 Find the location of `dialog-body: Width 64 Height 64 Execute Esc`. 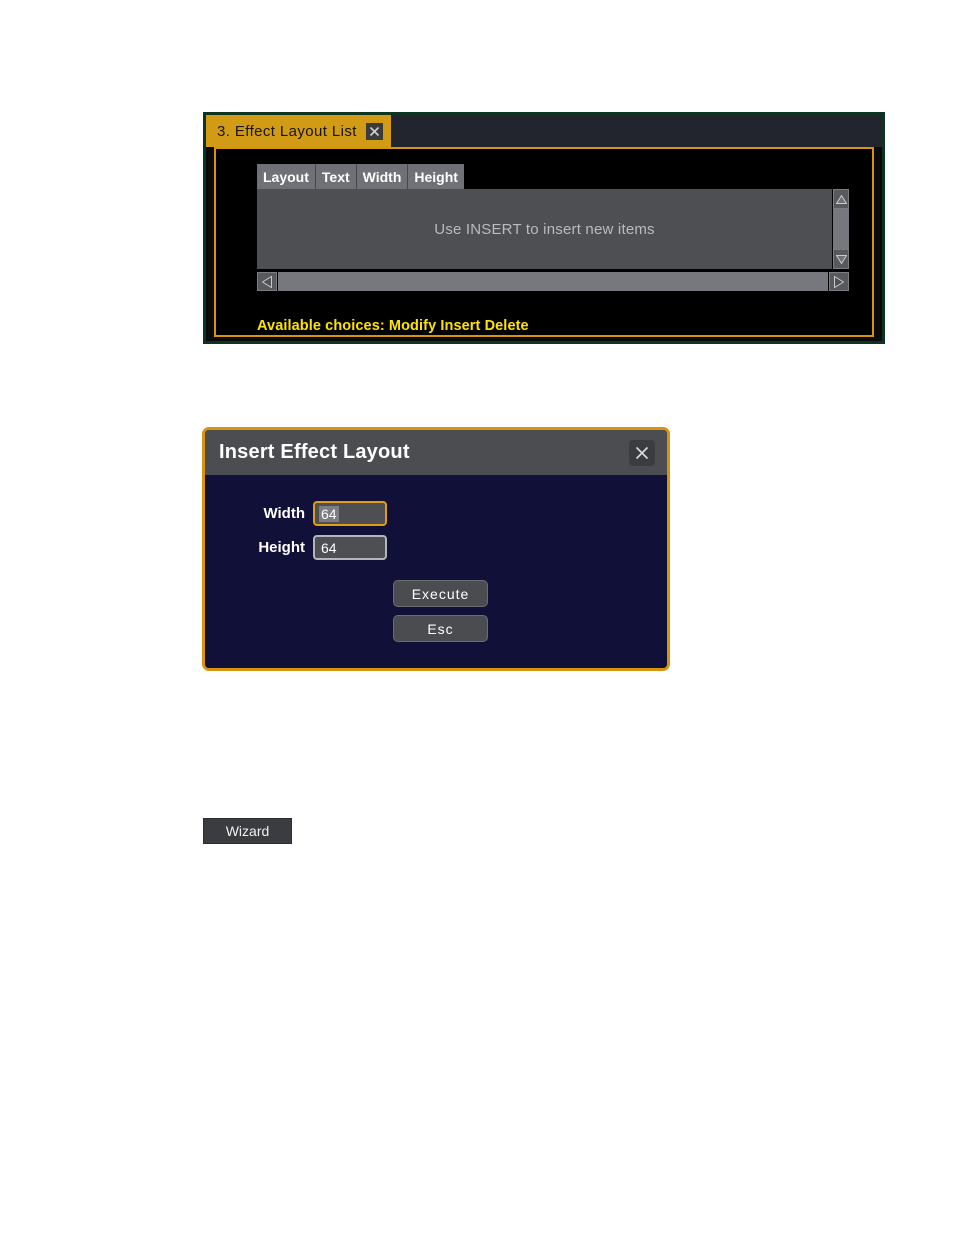

dialog-body: Width 64 Height 64 Execute Esc is located at coordinates (436, 571).